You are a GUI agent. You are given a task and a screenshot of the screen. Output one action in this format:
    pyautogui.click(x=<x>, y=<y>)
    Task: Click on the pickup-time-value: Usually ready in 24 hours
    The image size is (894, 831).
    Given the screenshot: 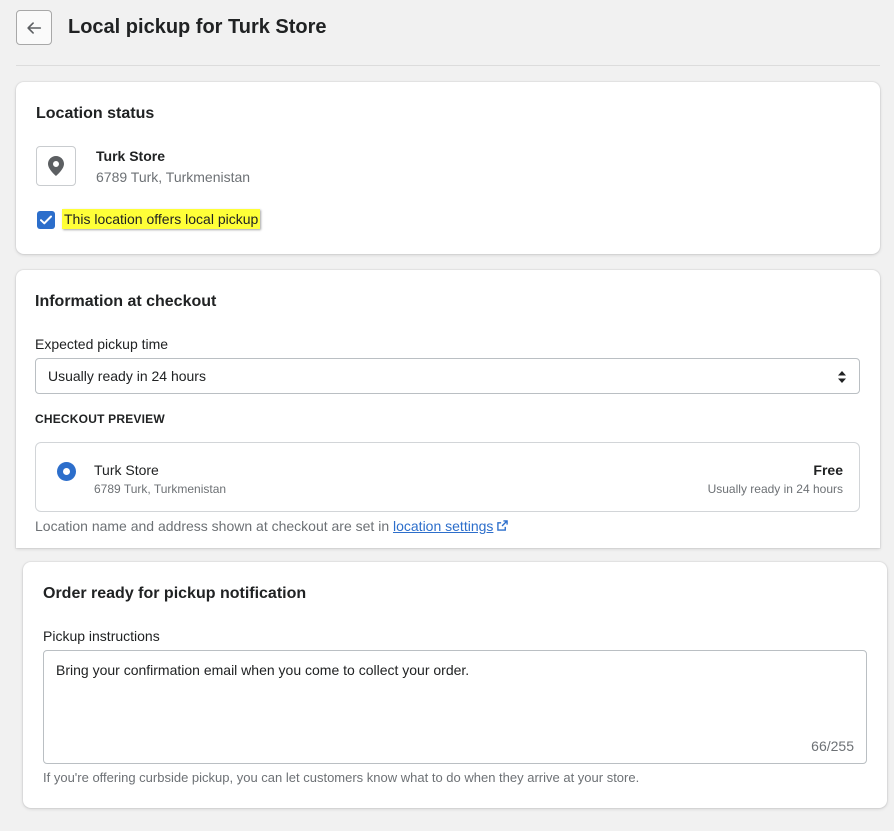 What is the action you would take?
    pyautogui.click(x=127, y=376)
    